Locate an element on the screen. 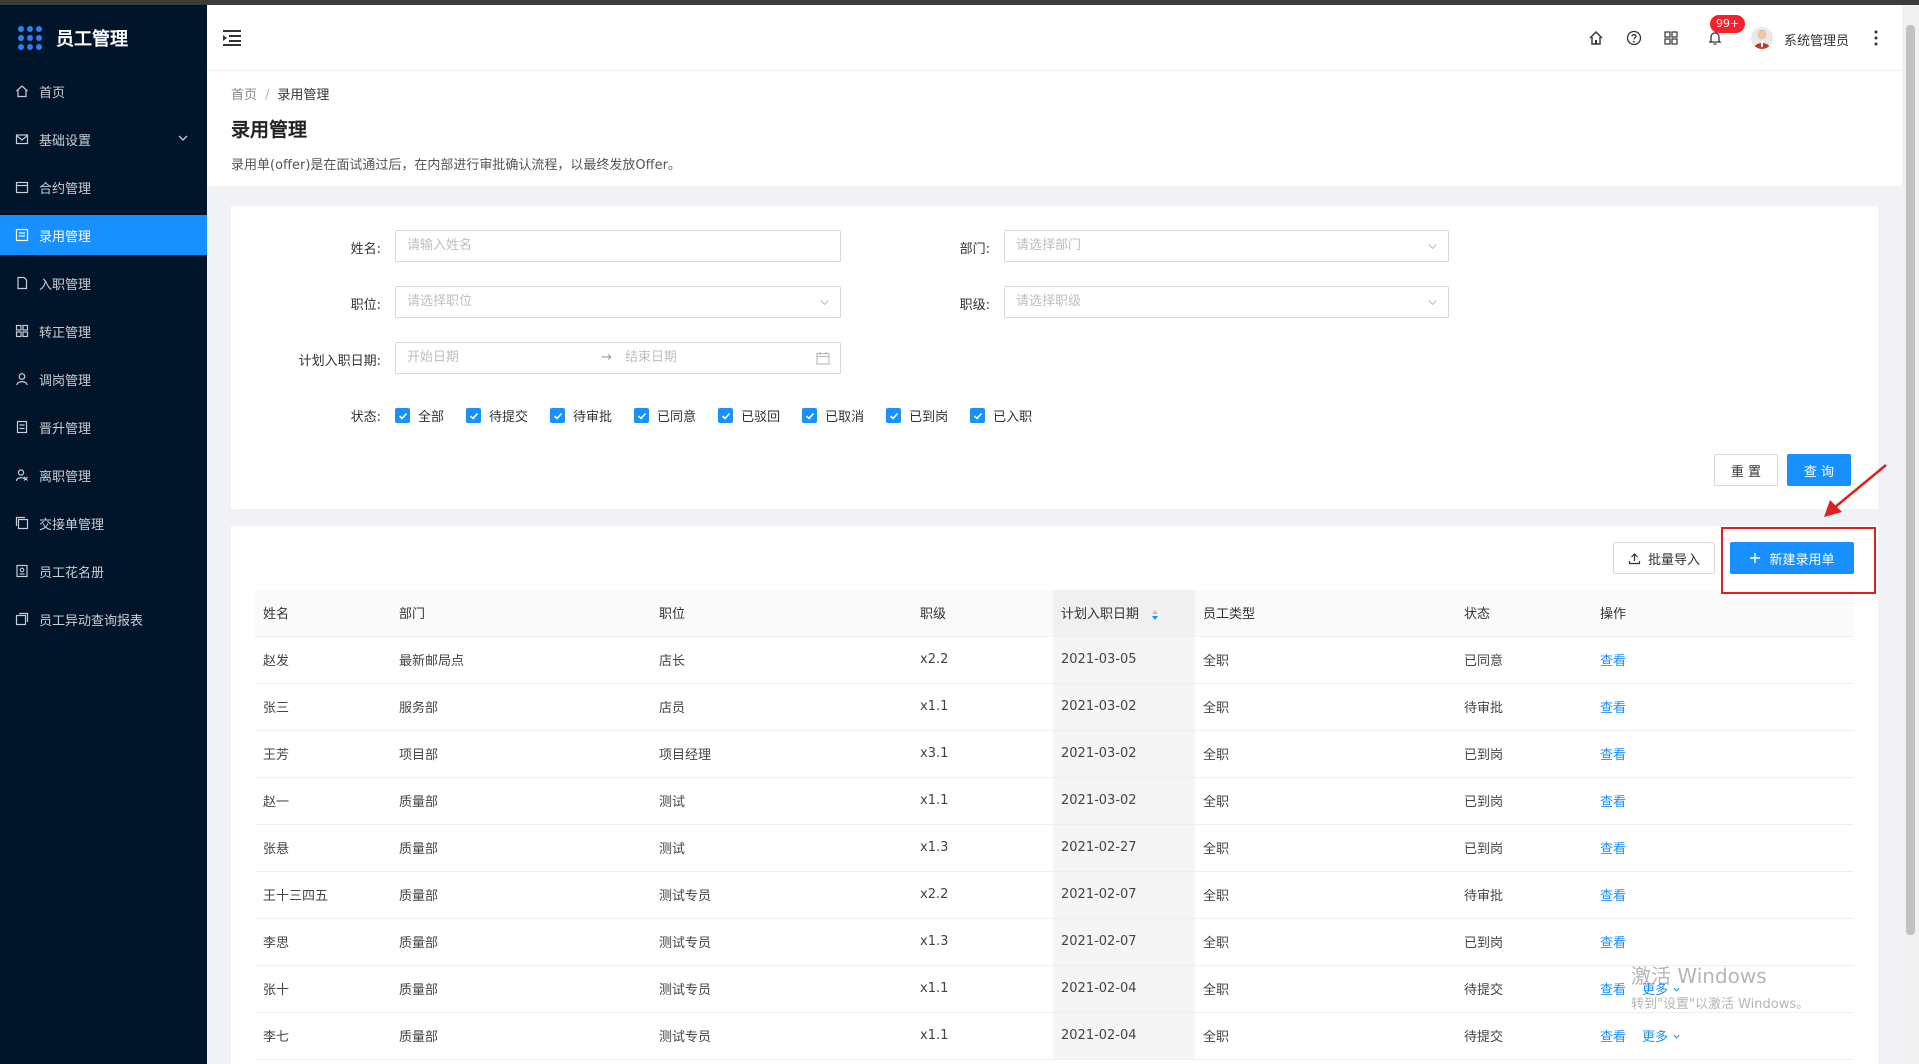 The image size is (1919, 1064). sidebar-item-1: 首页 is located at coordinates (103, 91).